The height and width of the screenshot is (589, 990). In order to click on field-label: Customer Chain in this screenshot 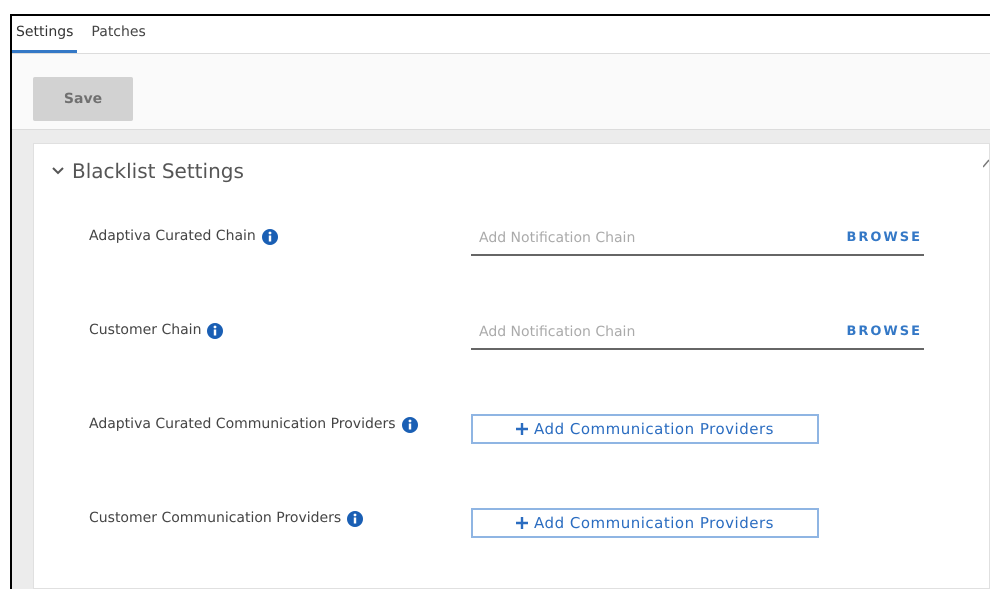, I will do `click(145, 330)`.